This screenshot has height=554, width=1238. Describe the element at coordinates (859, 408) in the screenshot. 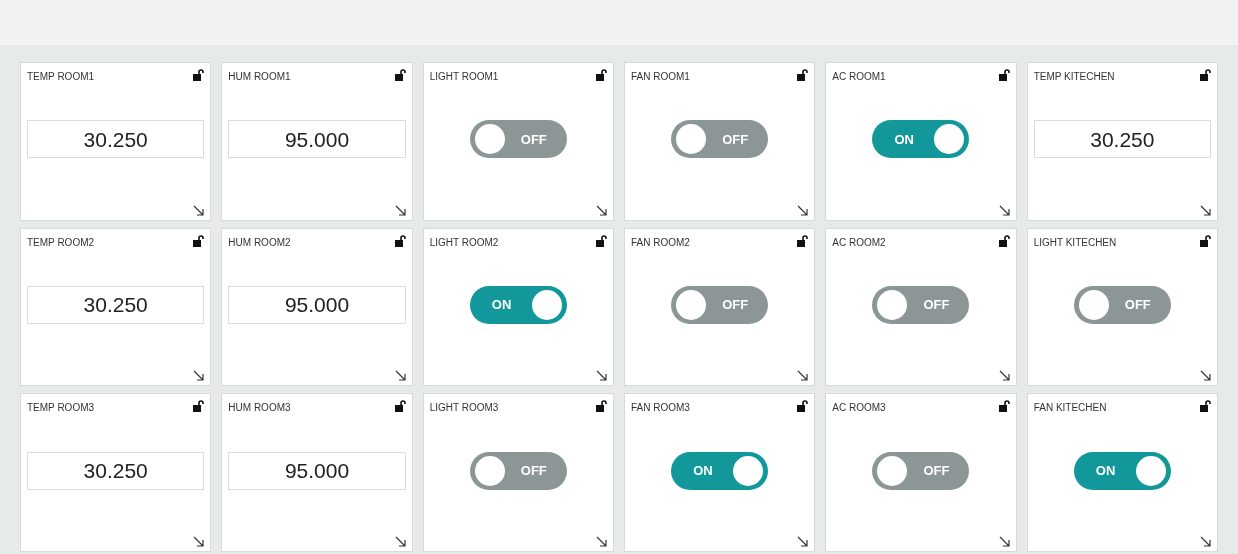

I see `widget-title: AC ROOM3` at that location.